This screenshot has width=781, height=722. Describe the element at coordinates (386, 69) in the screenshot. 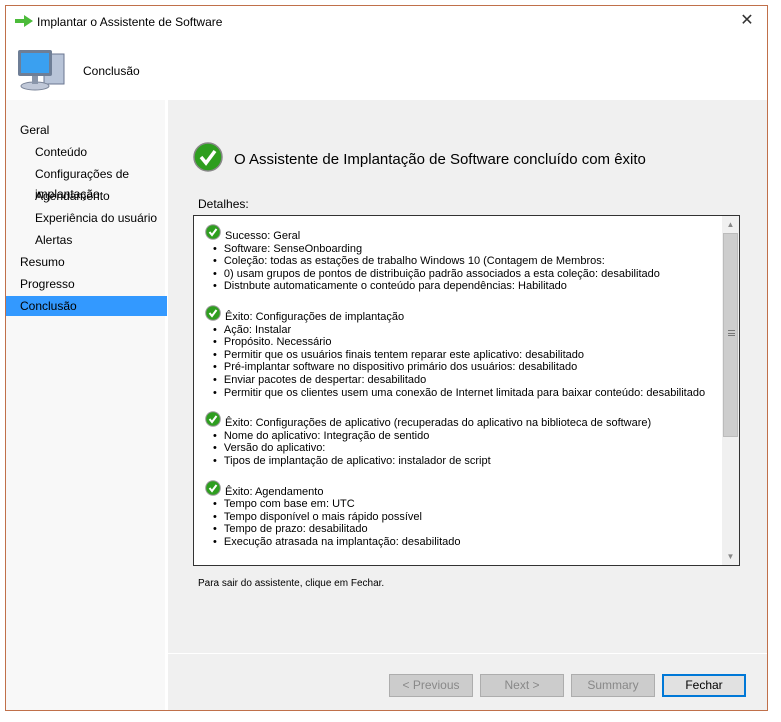

I see `wizard-header: Conclusão` at that location.